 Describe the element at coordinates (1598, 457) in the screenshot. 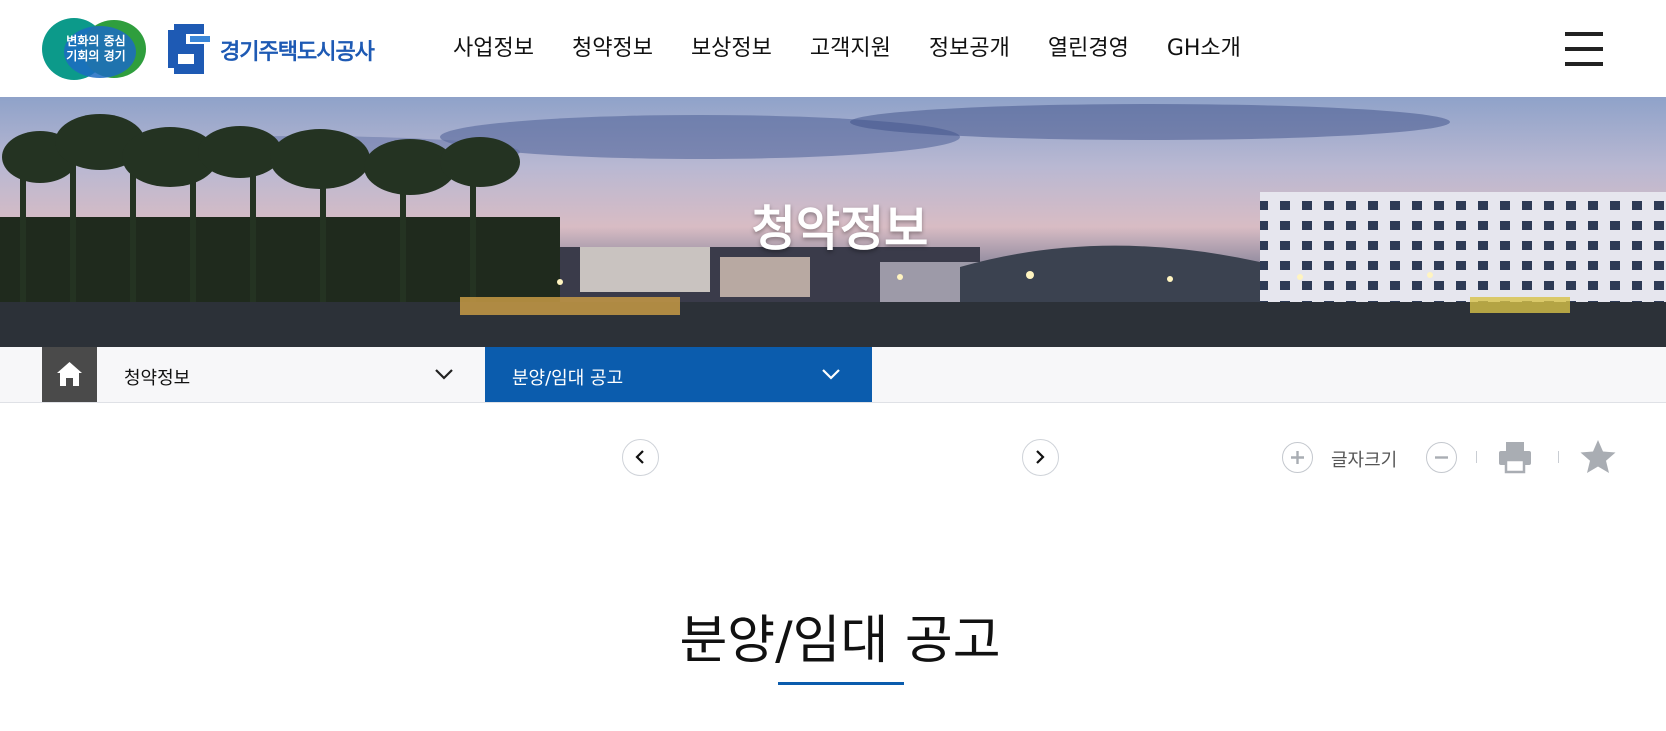

I see `star-icon` at that location.